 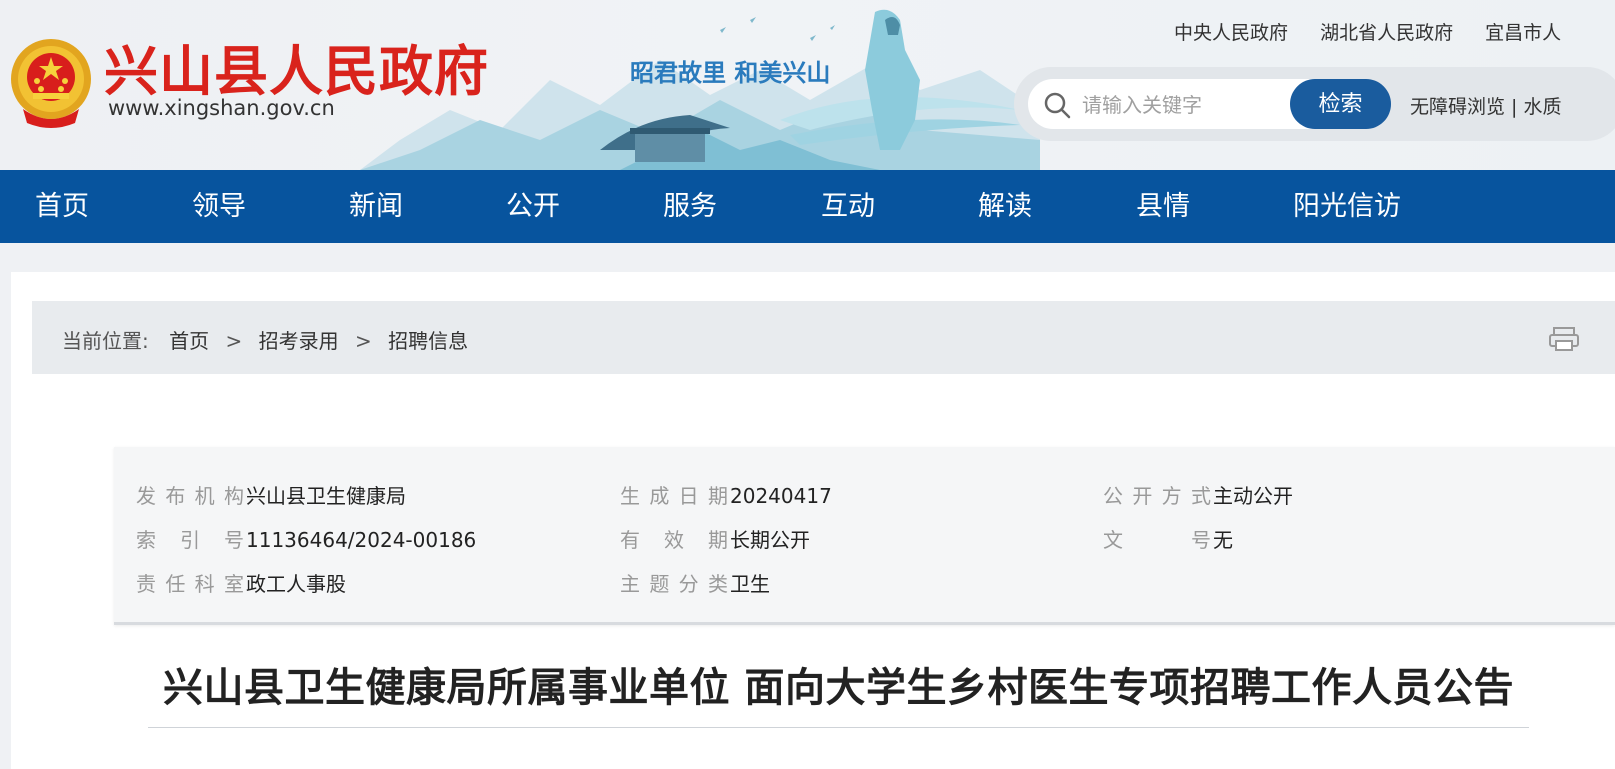 I want to click on meta-key: 有效期, so click(x=674, y=540).